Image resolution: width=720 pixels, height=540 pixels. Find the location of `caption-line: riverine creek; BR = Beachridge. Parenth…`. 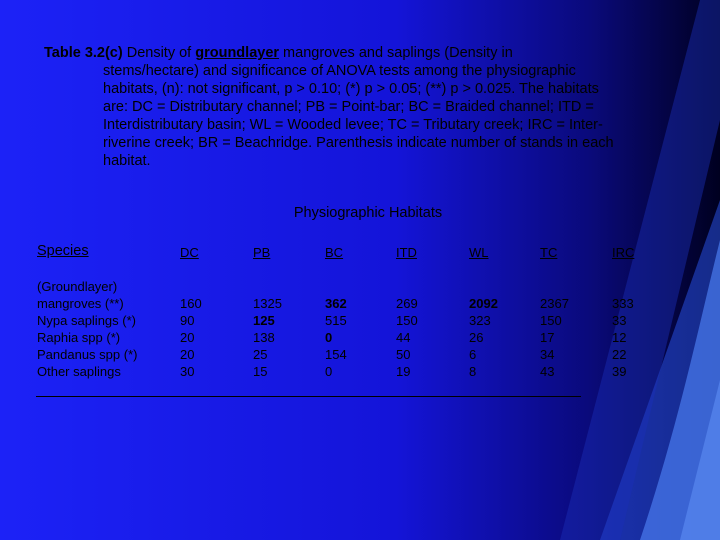

caption-line: riverine creek; BR = Beachridge. Parenth… is located at coordinates (358, 143).